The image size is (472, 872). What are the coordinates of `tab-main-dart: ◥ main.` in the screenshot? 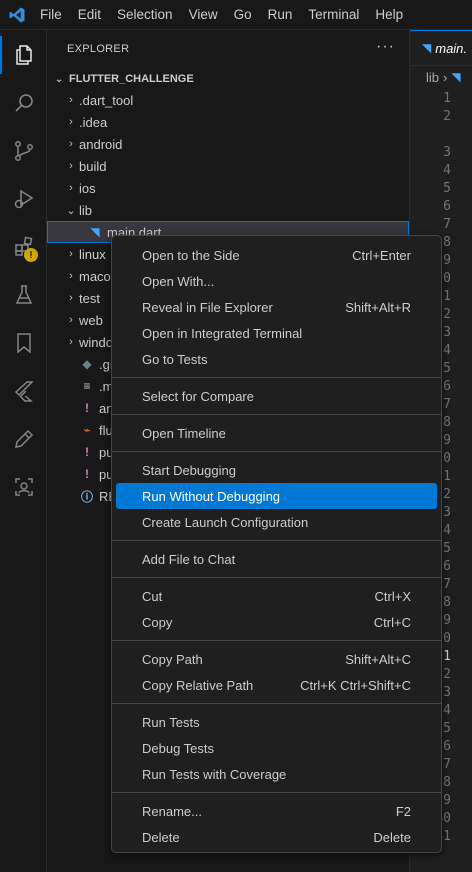 It's located at (441, 47).